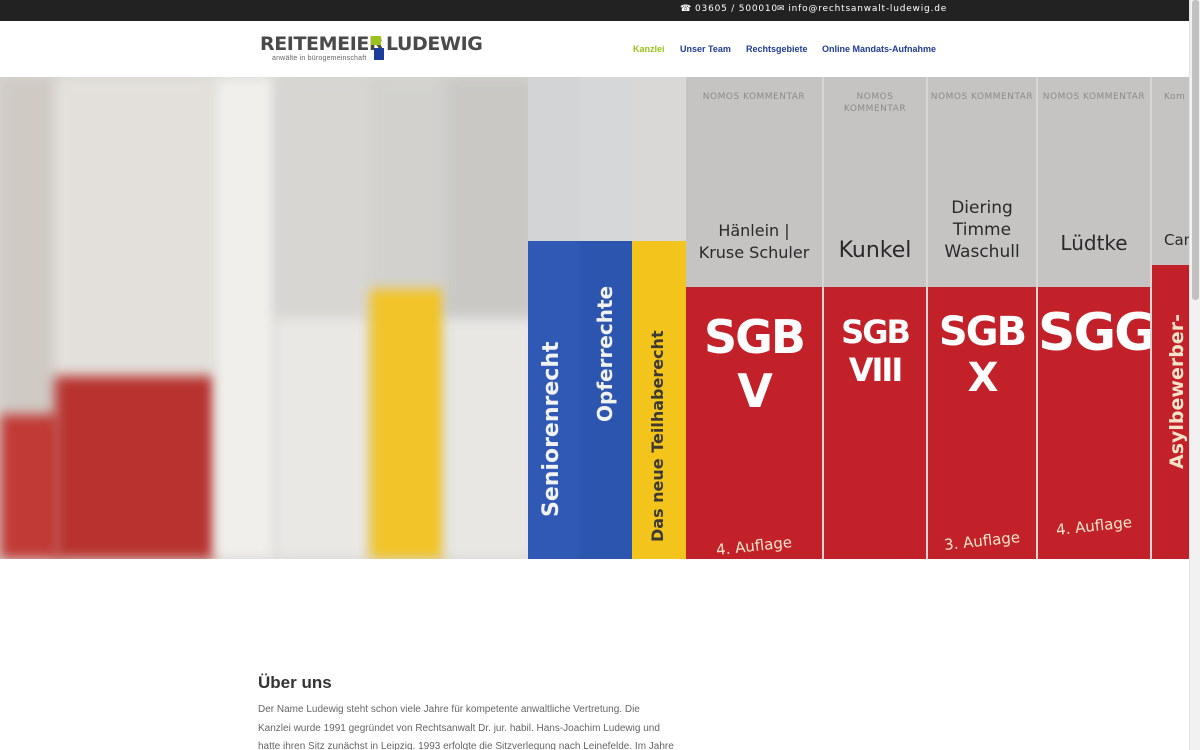 The height and width of the screenshot is (750, 1200). What do you see at coordinates (379, 54) in the screenshot?
I see `logo-blue-square` at bounding box center [379, 54].